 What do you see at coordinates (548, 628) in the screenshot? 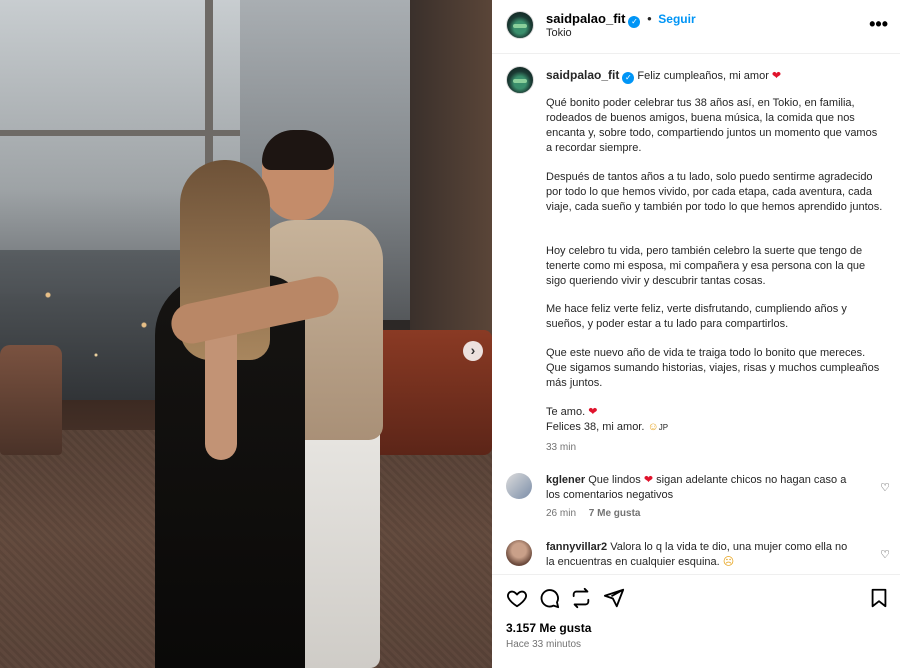
I see `like-count: 3.157 Me gusta` at bounding box center [548, 628].